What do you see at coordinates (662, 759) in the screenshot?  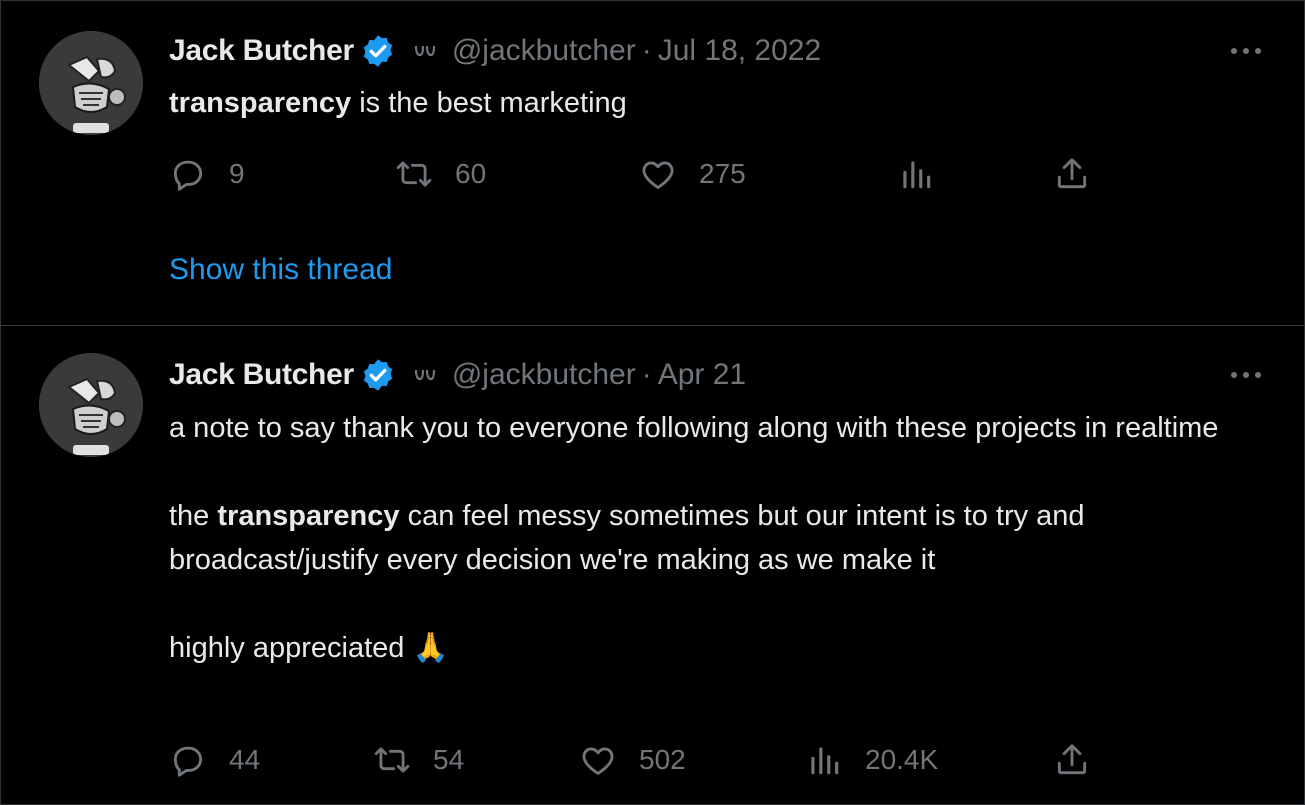 I see `like-count: 502` at bounding box center [662, 759].